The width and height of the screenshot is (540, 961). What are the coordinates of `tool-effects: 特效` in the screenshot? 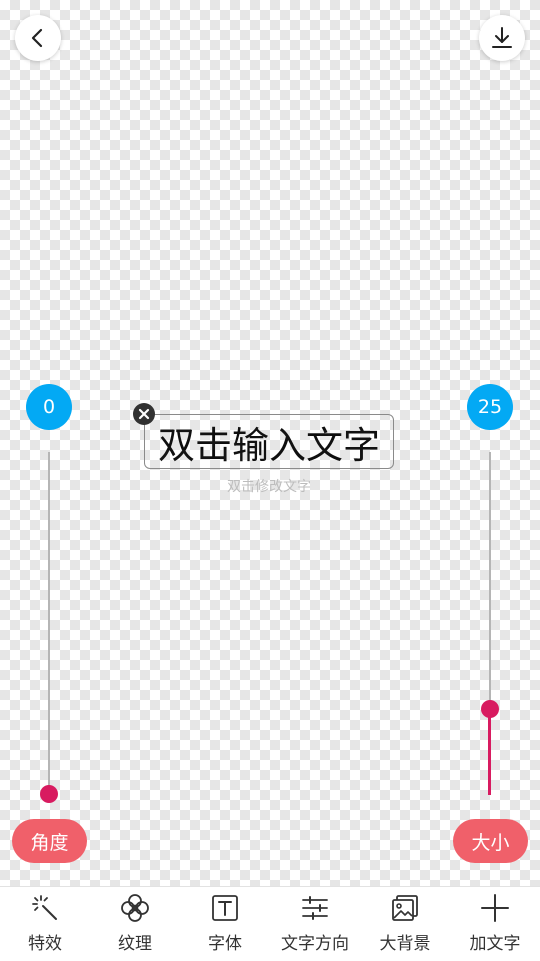 It's located at (45, 924).